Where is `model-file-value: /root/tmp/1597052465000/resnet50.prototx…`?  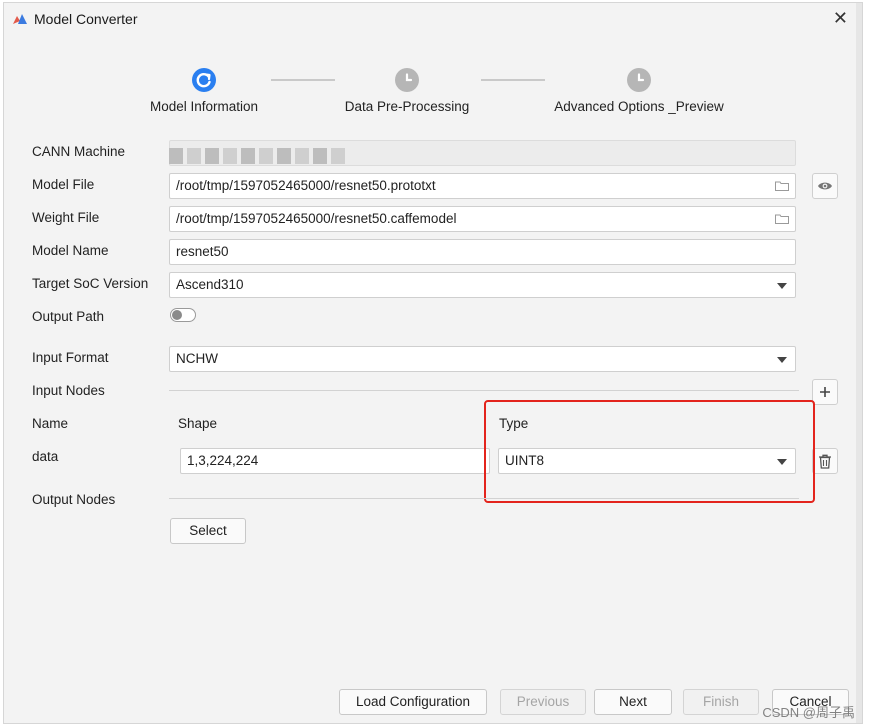 model-file-value: /root/tmp/1597052465000/resnet50.prototx… is located at coordinates (306, 185).